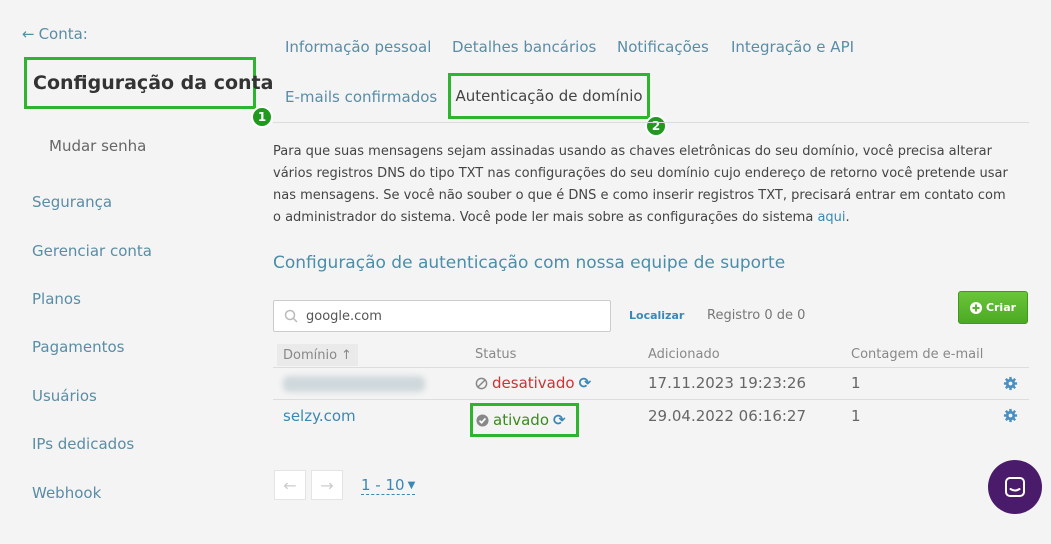  I want to click on sidebar-item-payments: Pagamentos, so click(78, 347).